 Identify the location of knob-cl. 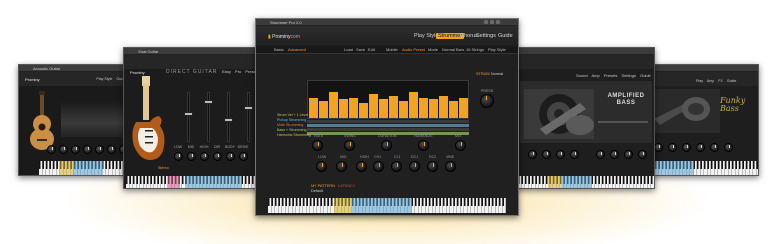
(99, 149).